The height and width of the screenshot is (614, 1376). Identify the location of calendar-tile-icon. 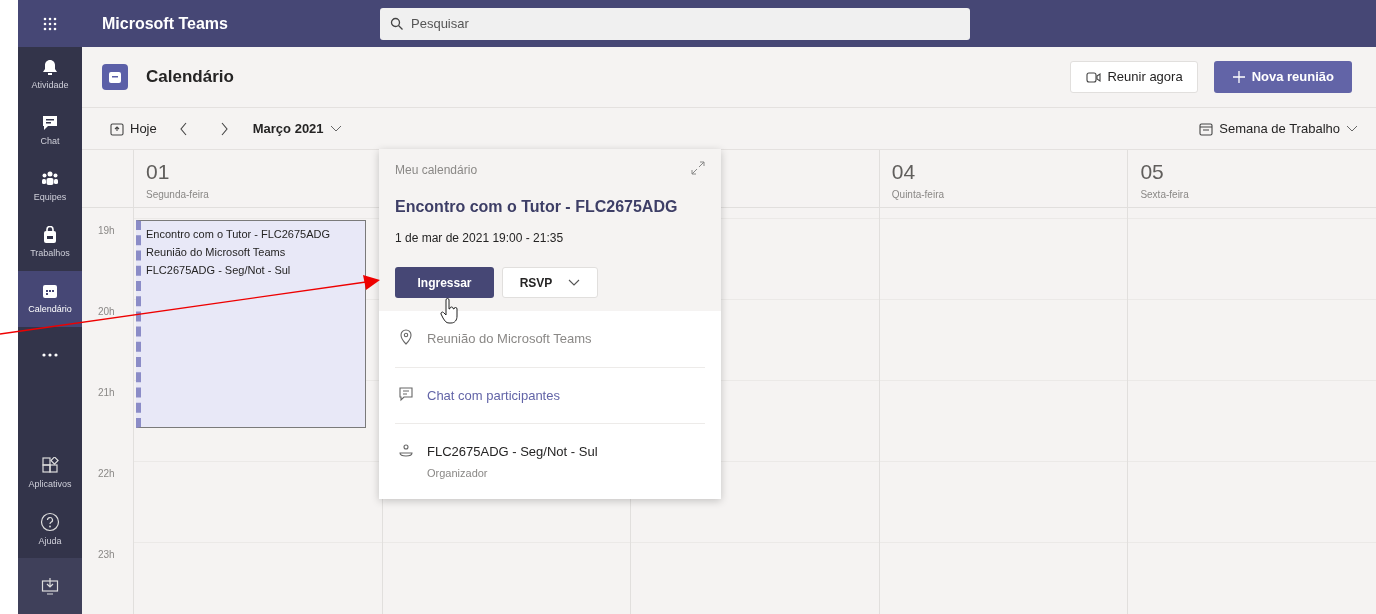
(115, 77).